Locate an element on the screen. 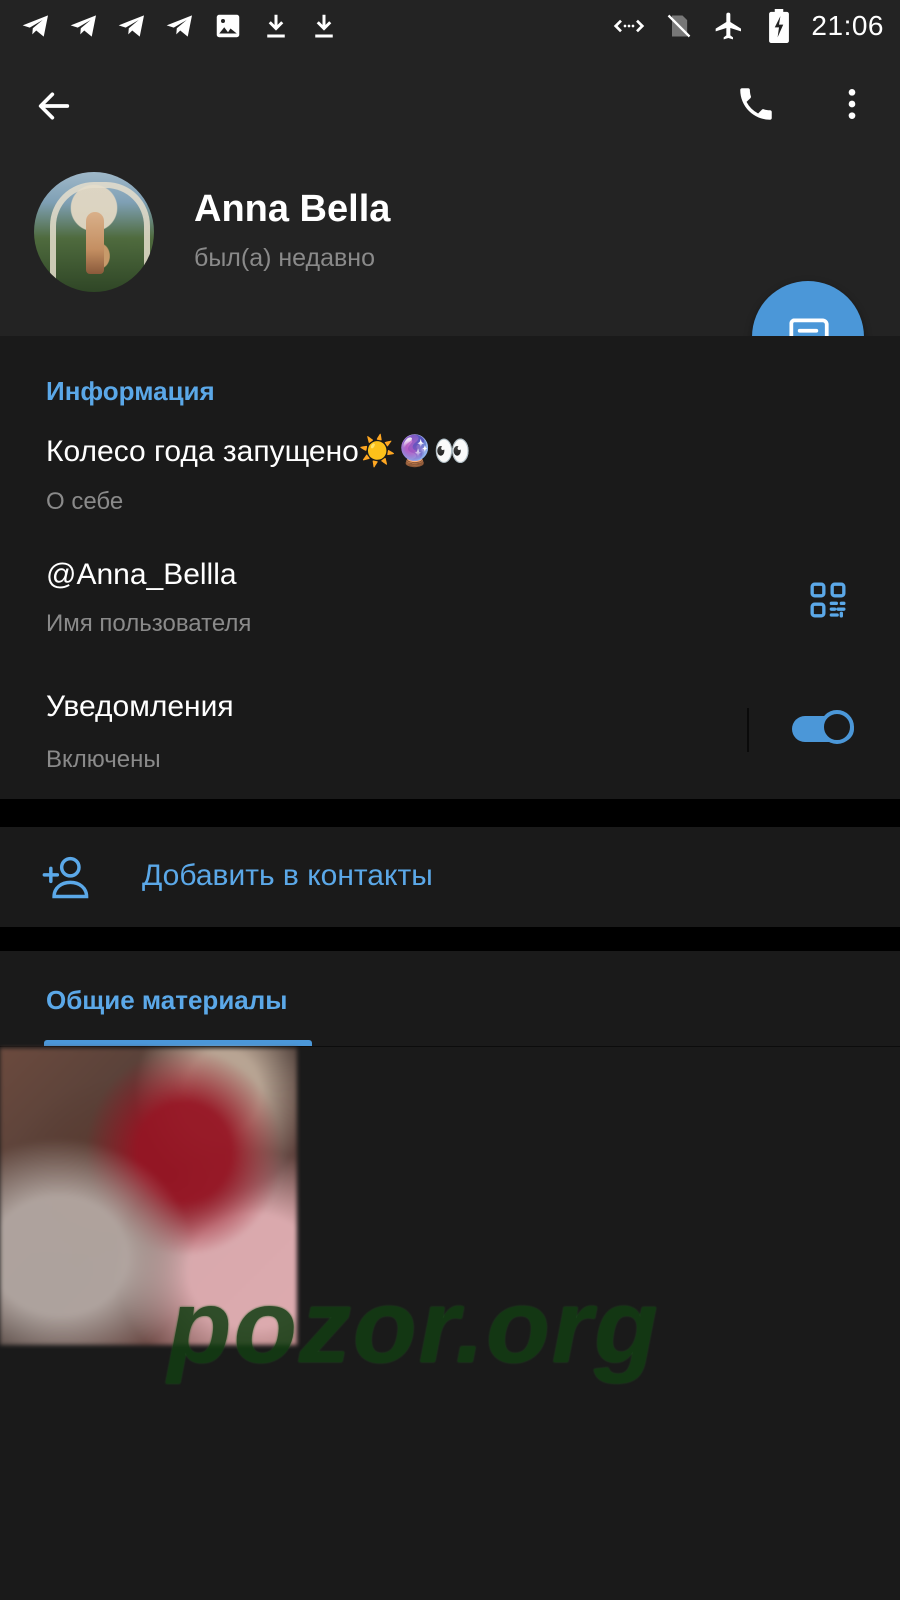 This screenshot has width=900, height=1600. more-options-button is located at coordinates (852, 104).